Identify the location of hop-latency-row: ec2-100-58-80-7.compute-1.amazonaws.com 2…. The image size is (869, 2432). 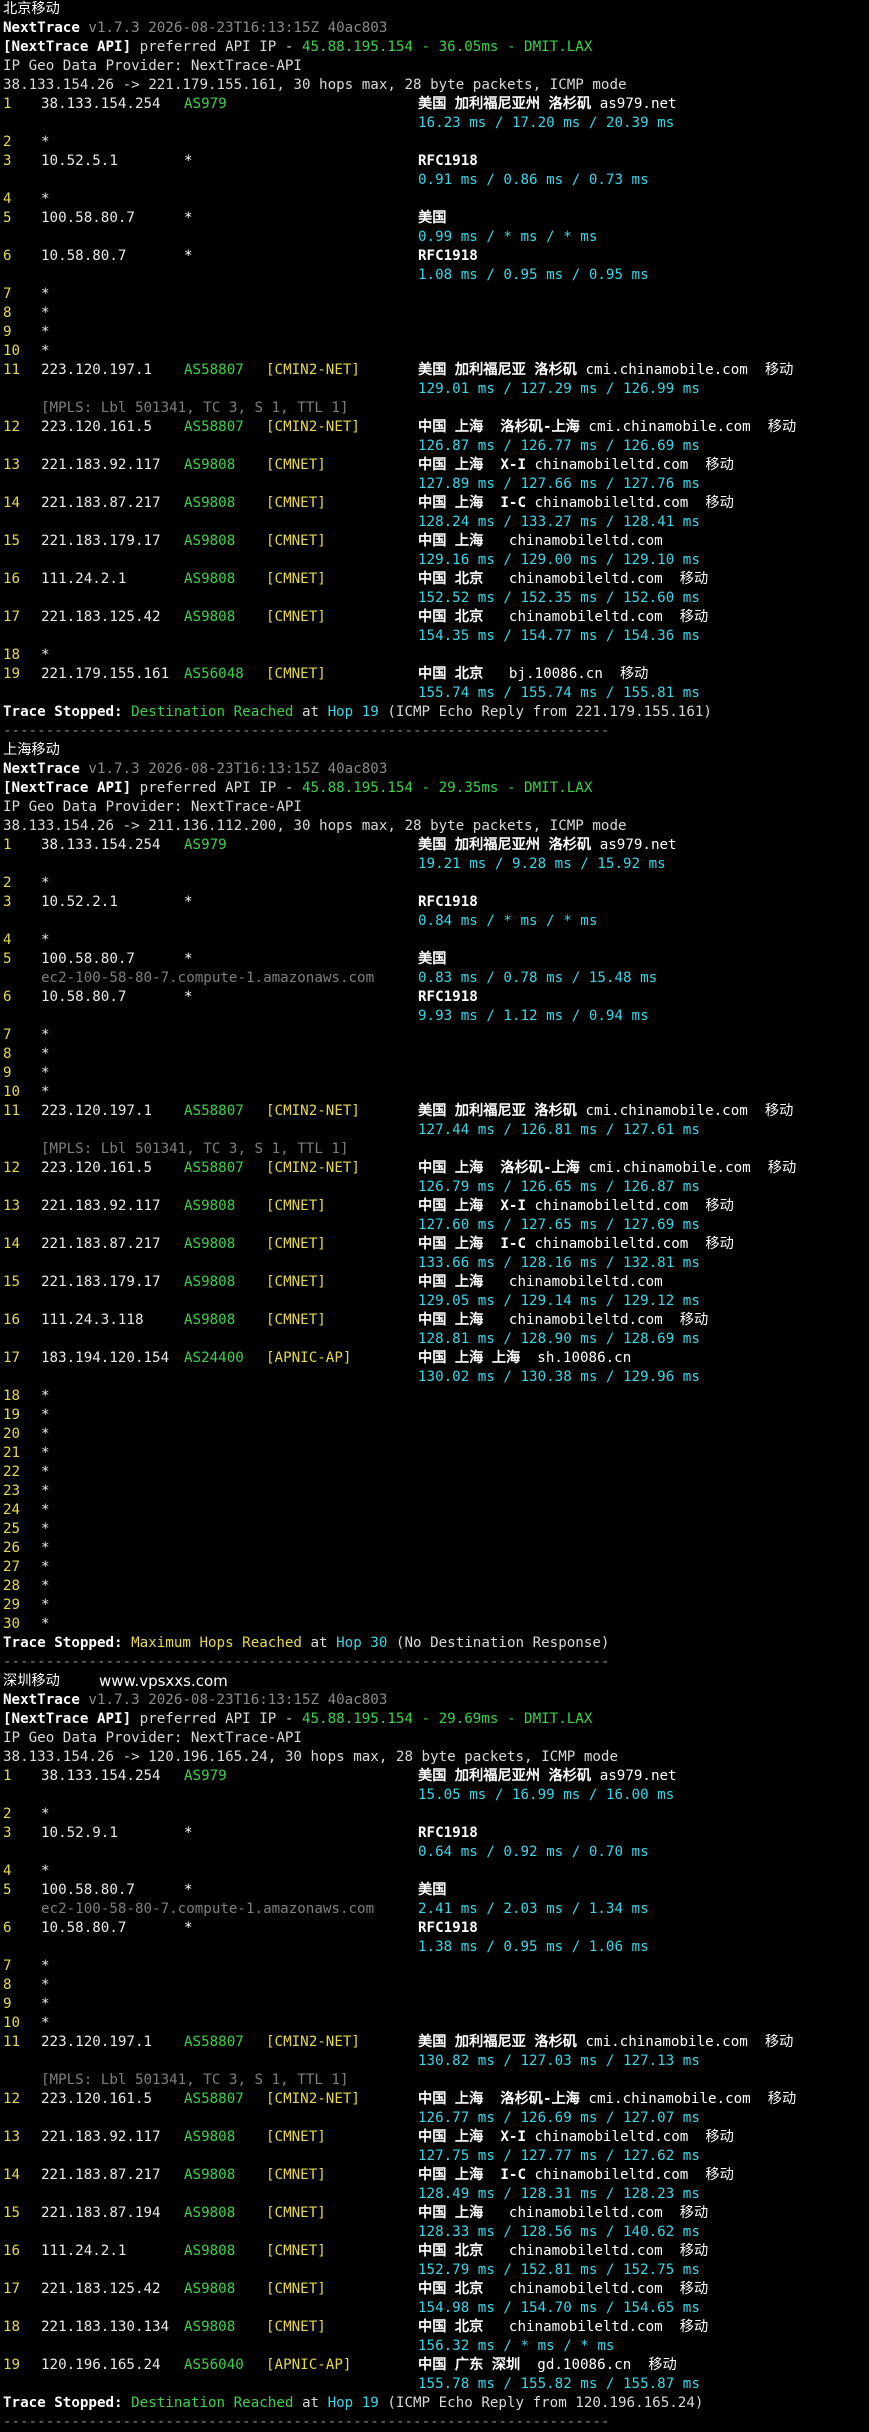
(436, 1909).